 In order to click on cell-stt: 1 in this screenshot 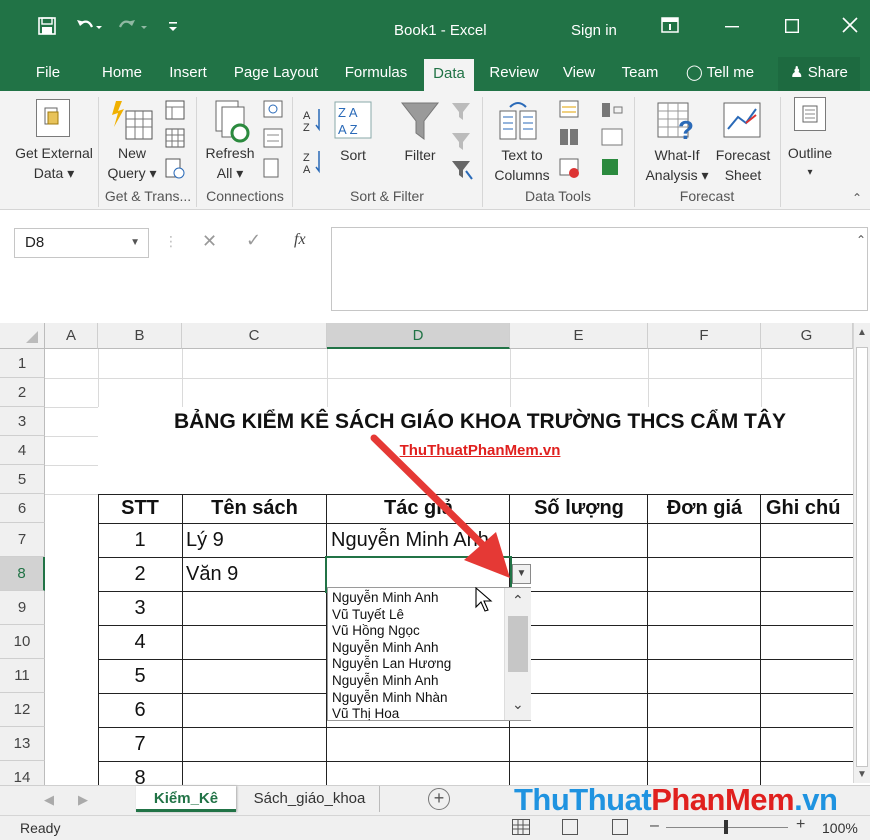, I will do `click(140, 540)`.